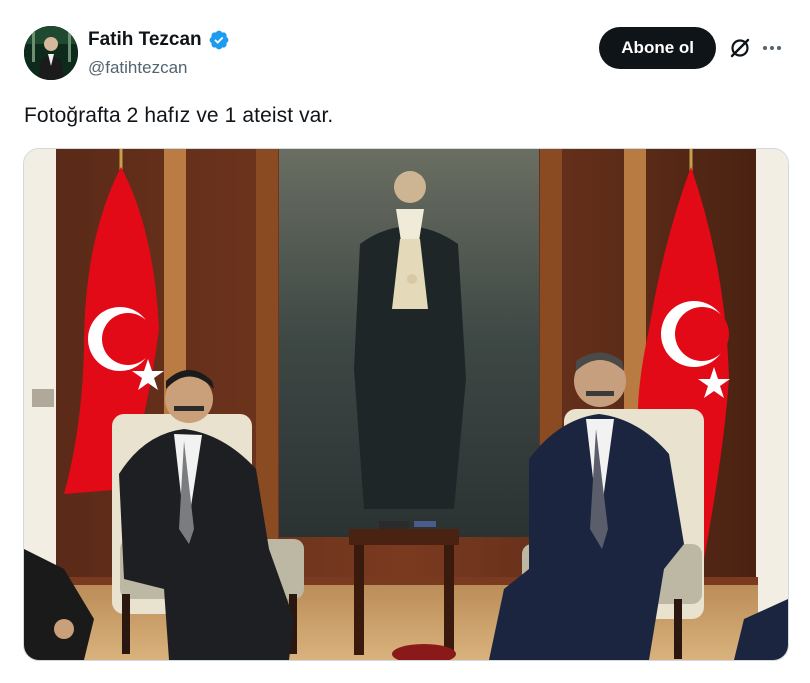 The width and height of the screenshot is (810, 683). Describe the element at coordinates (657, 48) in the screenshot. I see `follow-button: Abone ol` at that location.